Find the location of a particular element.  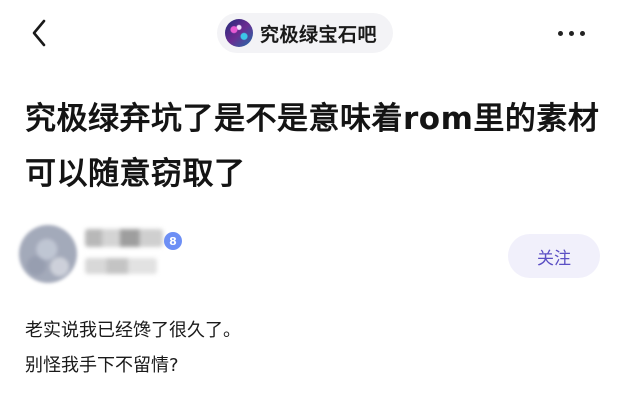

author-meta is located at coordinates (121, 266).